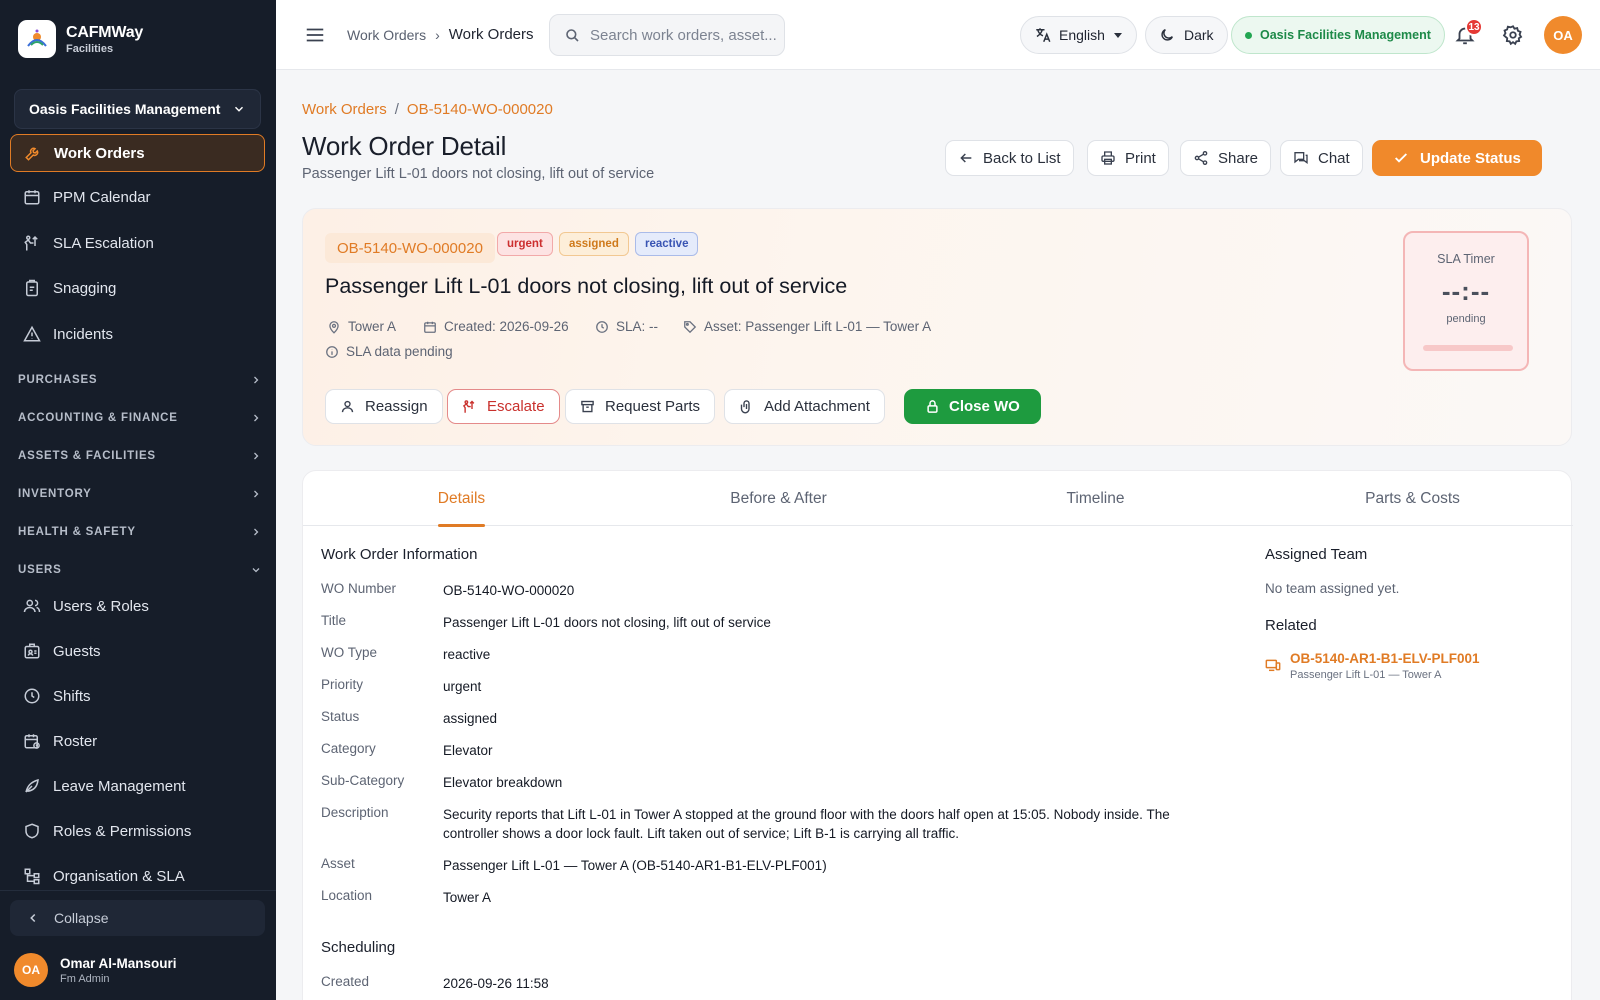 The height and width of the screenshot is (1000, 1600). I want to click on field-label: Location, so click(347, 895).